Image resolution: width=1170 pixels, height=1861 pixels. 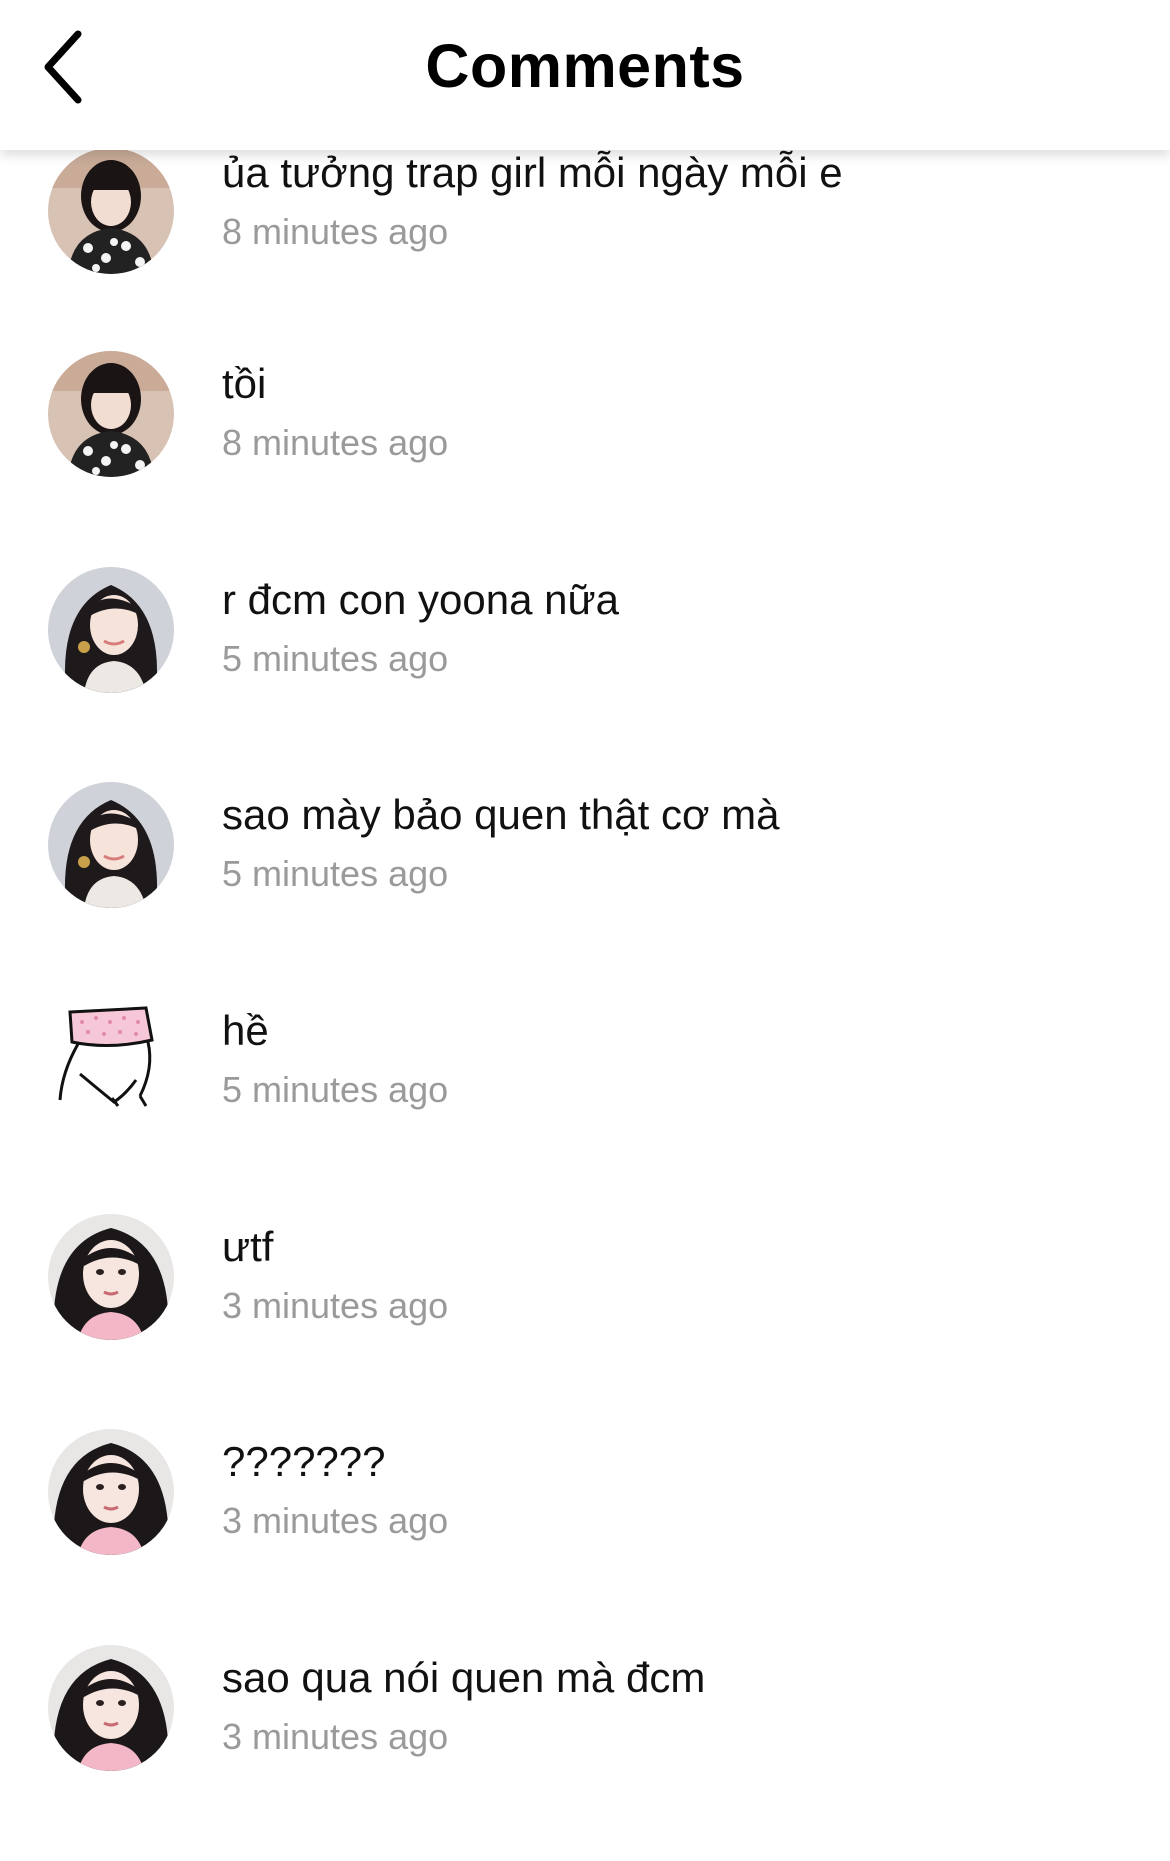 I want to click on comment-item: ??????? 3 minutes ago, so click(x=585, y=1537).